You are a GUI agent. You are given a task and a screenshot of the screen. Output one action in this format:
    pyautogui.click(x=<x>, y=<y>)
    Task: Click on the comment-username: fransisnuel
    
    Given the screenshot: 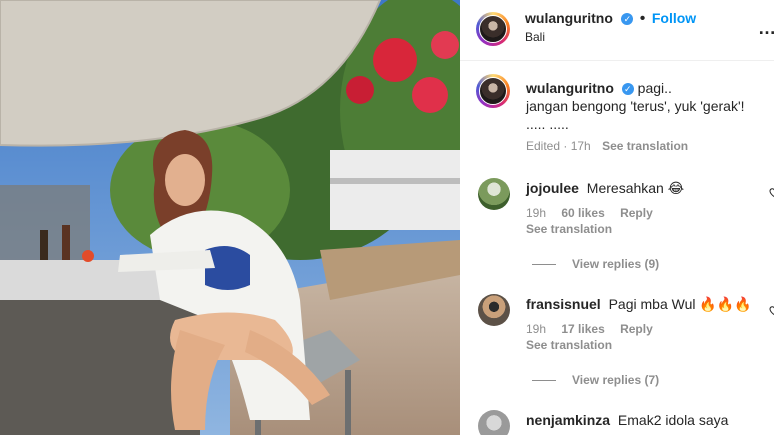 What is the action you would take?
    pyautogui.click(x=563, y=304)
    